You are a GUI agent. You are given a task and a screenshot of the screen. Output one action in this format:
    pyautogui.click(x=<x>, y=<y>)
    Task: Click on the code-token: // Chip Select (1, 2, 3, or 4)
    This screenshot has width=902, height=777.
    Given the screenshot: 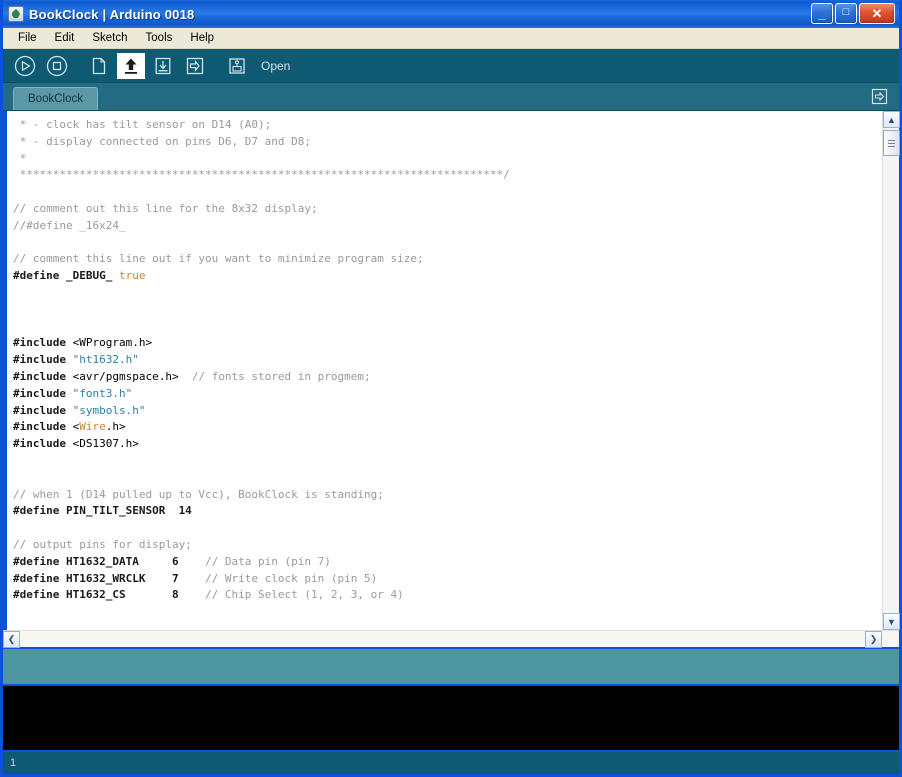 What is the action you would take?
    pyautogui.click(x=291, y=595)
    